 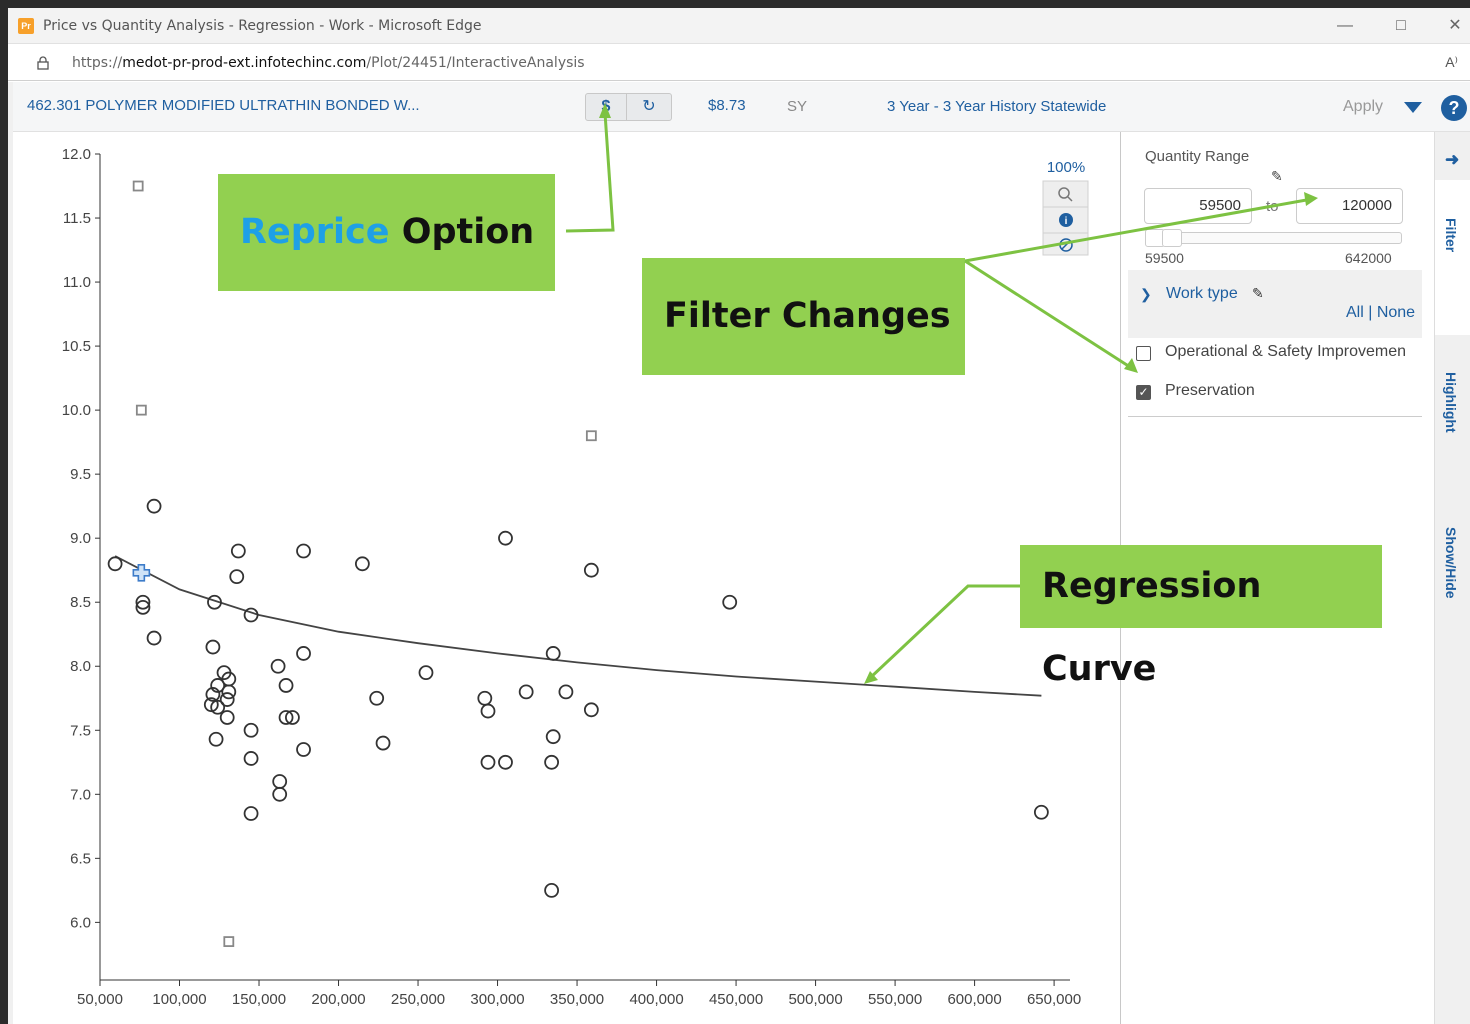 I want to click on history-selector: 3 Year - 3 Year History Statewide, so click(x=996, y=106).